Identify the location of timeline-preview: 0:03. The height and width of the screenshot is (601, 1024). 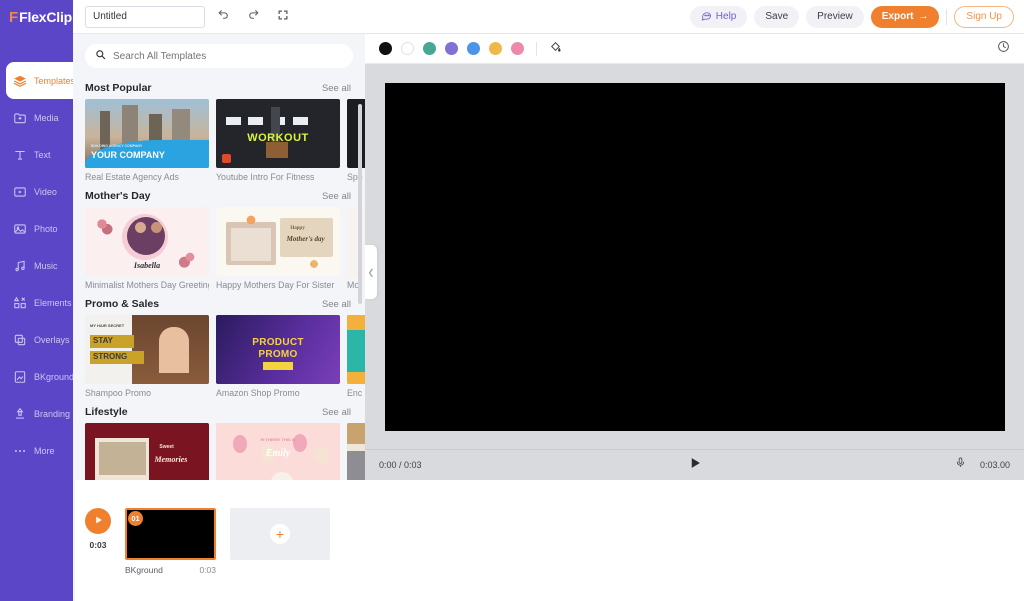
(98, 529).